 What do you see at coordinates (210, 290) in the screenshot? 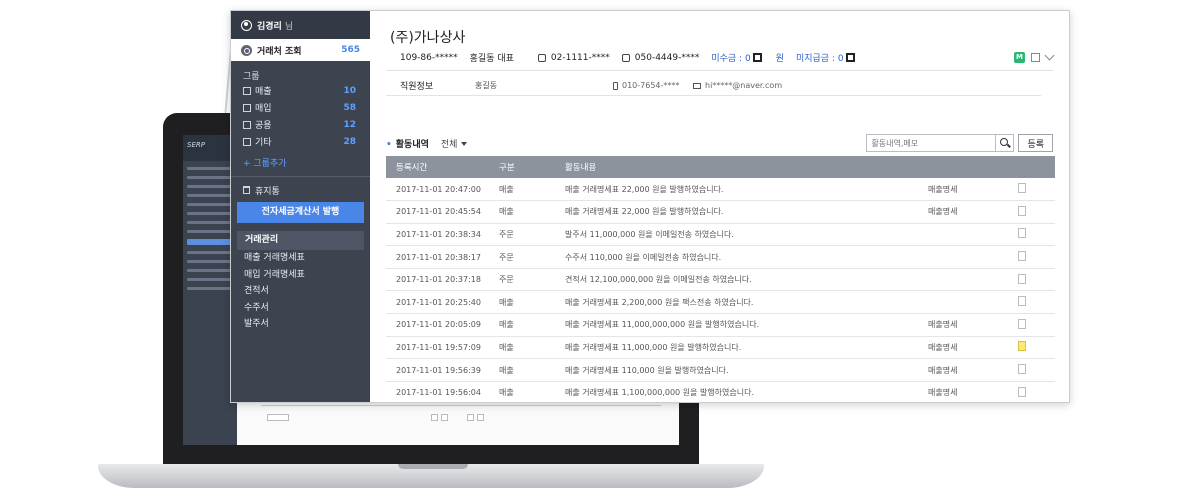
I see `mini-sidebar: SERP` at bounding box center [210, 290].